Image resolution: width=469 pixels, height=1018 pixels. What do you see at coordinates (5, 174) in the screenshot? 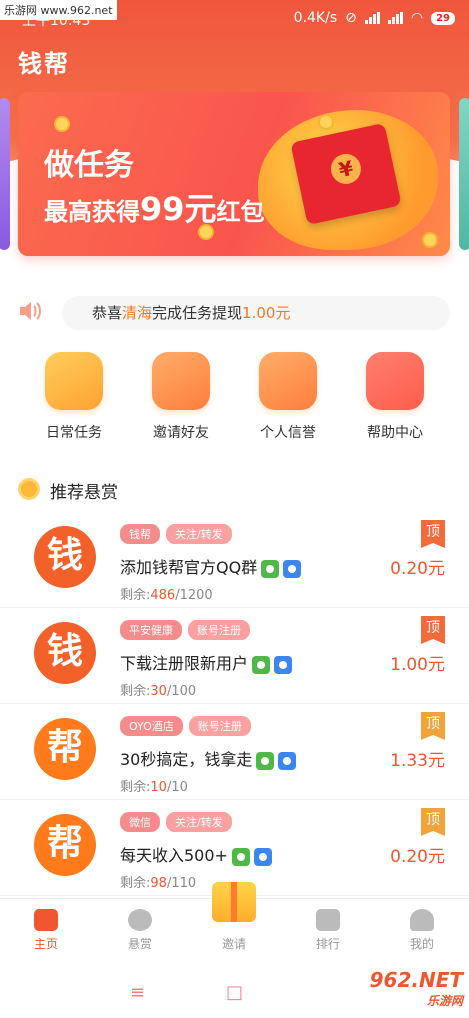
I see `carousel-prev-card` at bounding box center [5, 174].